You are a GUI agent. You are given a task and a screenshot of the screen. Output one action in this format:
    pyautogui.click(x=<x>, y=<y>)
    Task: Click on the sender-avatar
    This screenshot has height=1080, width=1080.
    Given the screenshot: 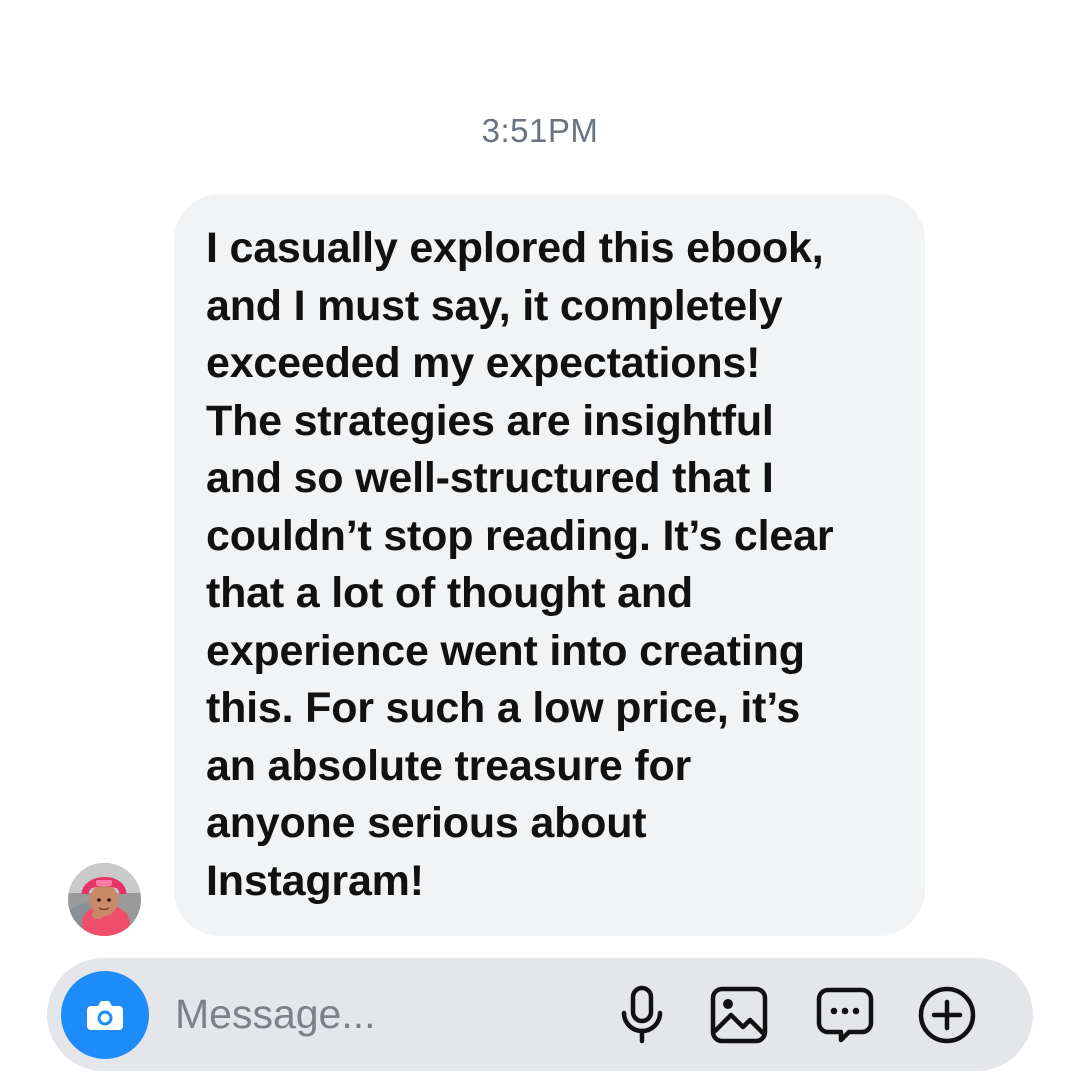 What is the action you would take?
    pyautogui.click(x=104, y=899)
    